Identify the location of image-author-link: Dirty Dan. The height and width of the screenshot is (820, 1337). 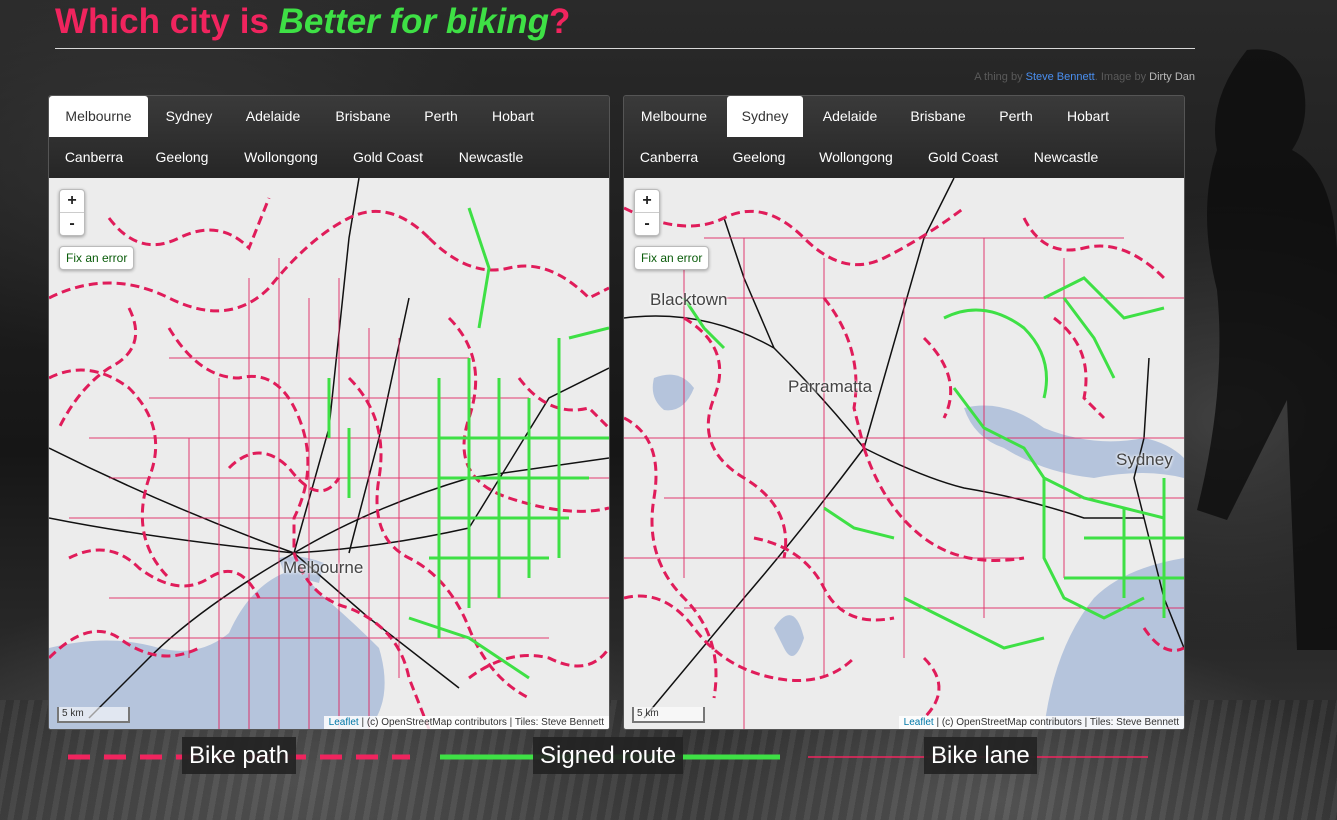
(1172, 77).